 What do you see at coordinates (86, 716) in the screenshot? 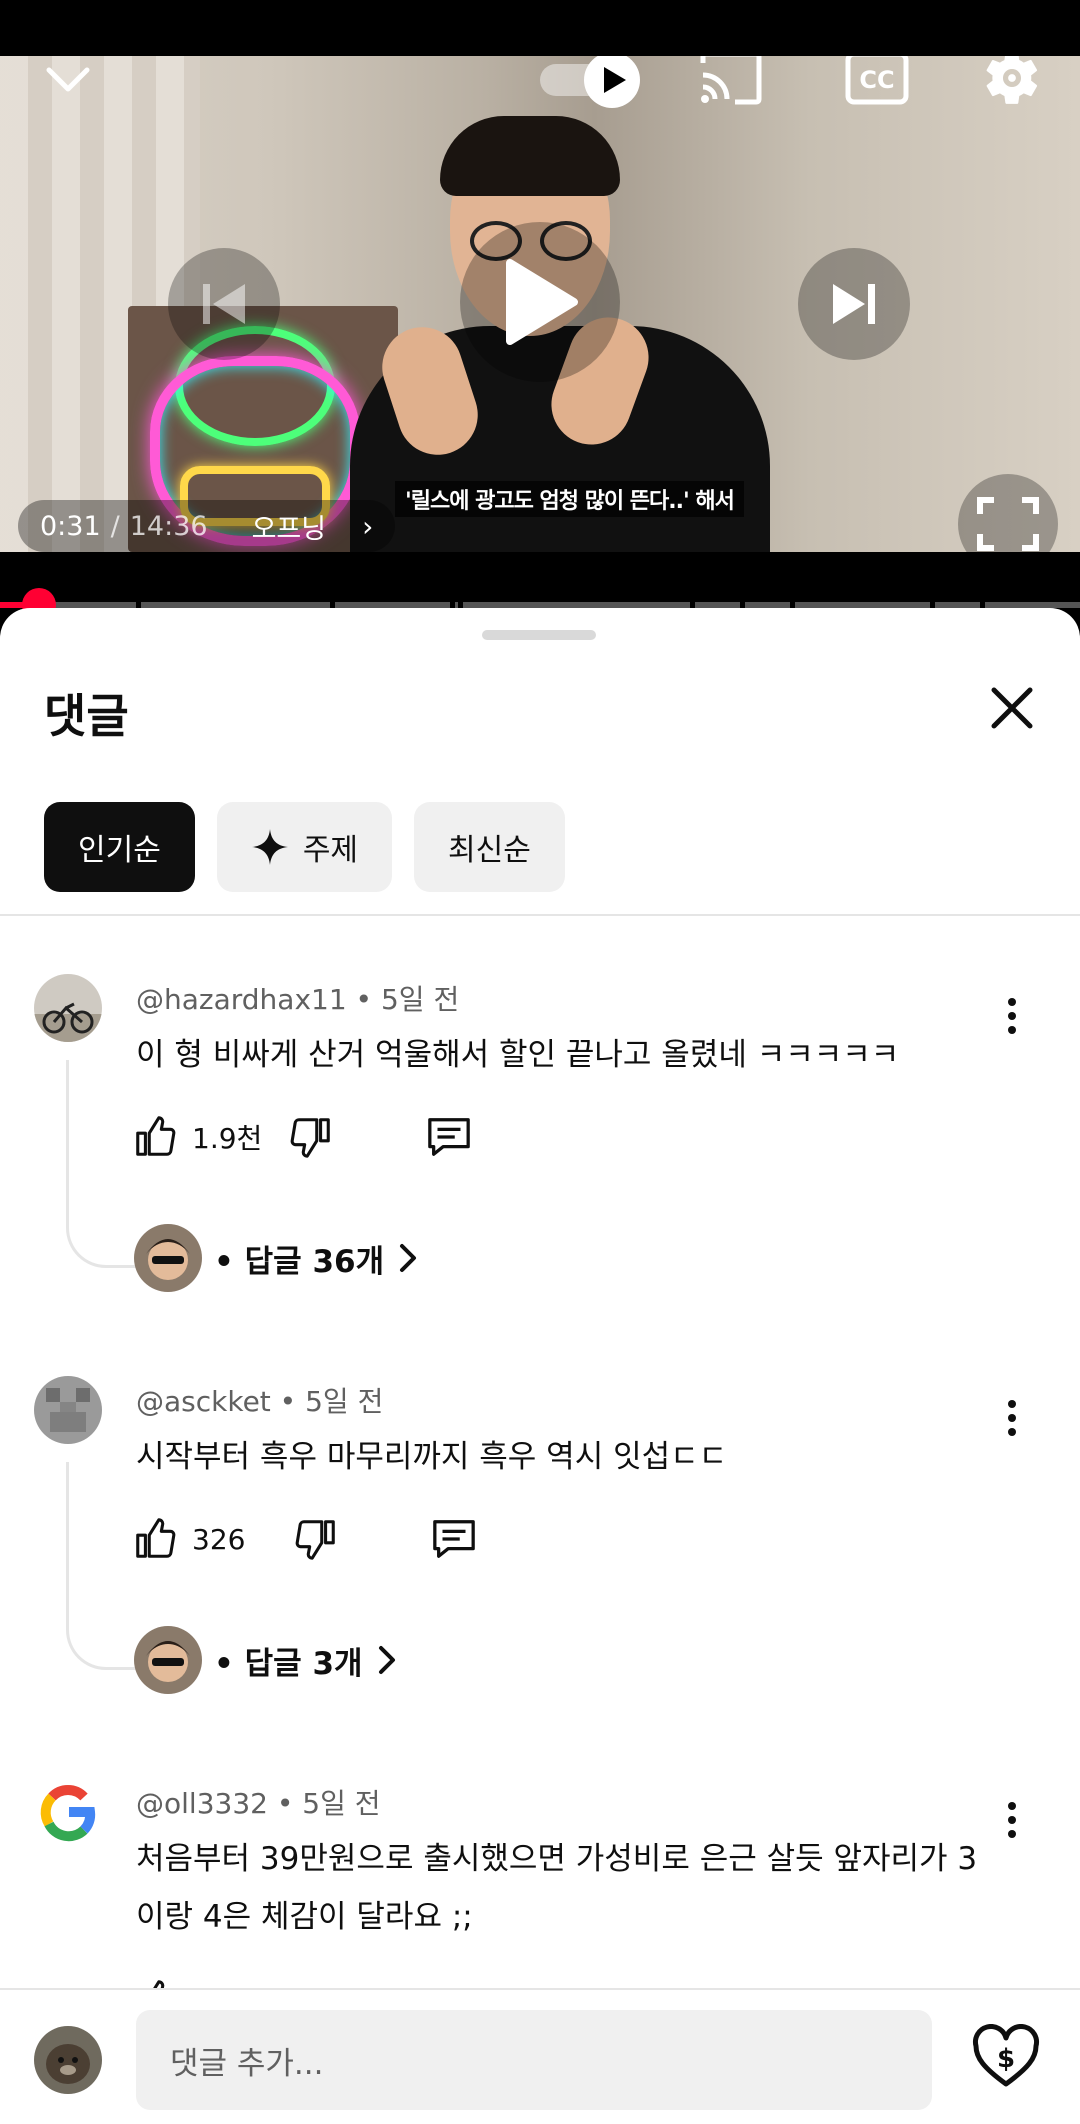
I see `sheet-title: 댓글` at bounding box center [86, 716].